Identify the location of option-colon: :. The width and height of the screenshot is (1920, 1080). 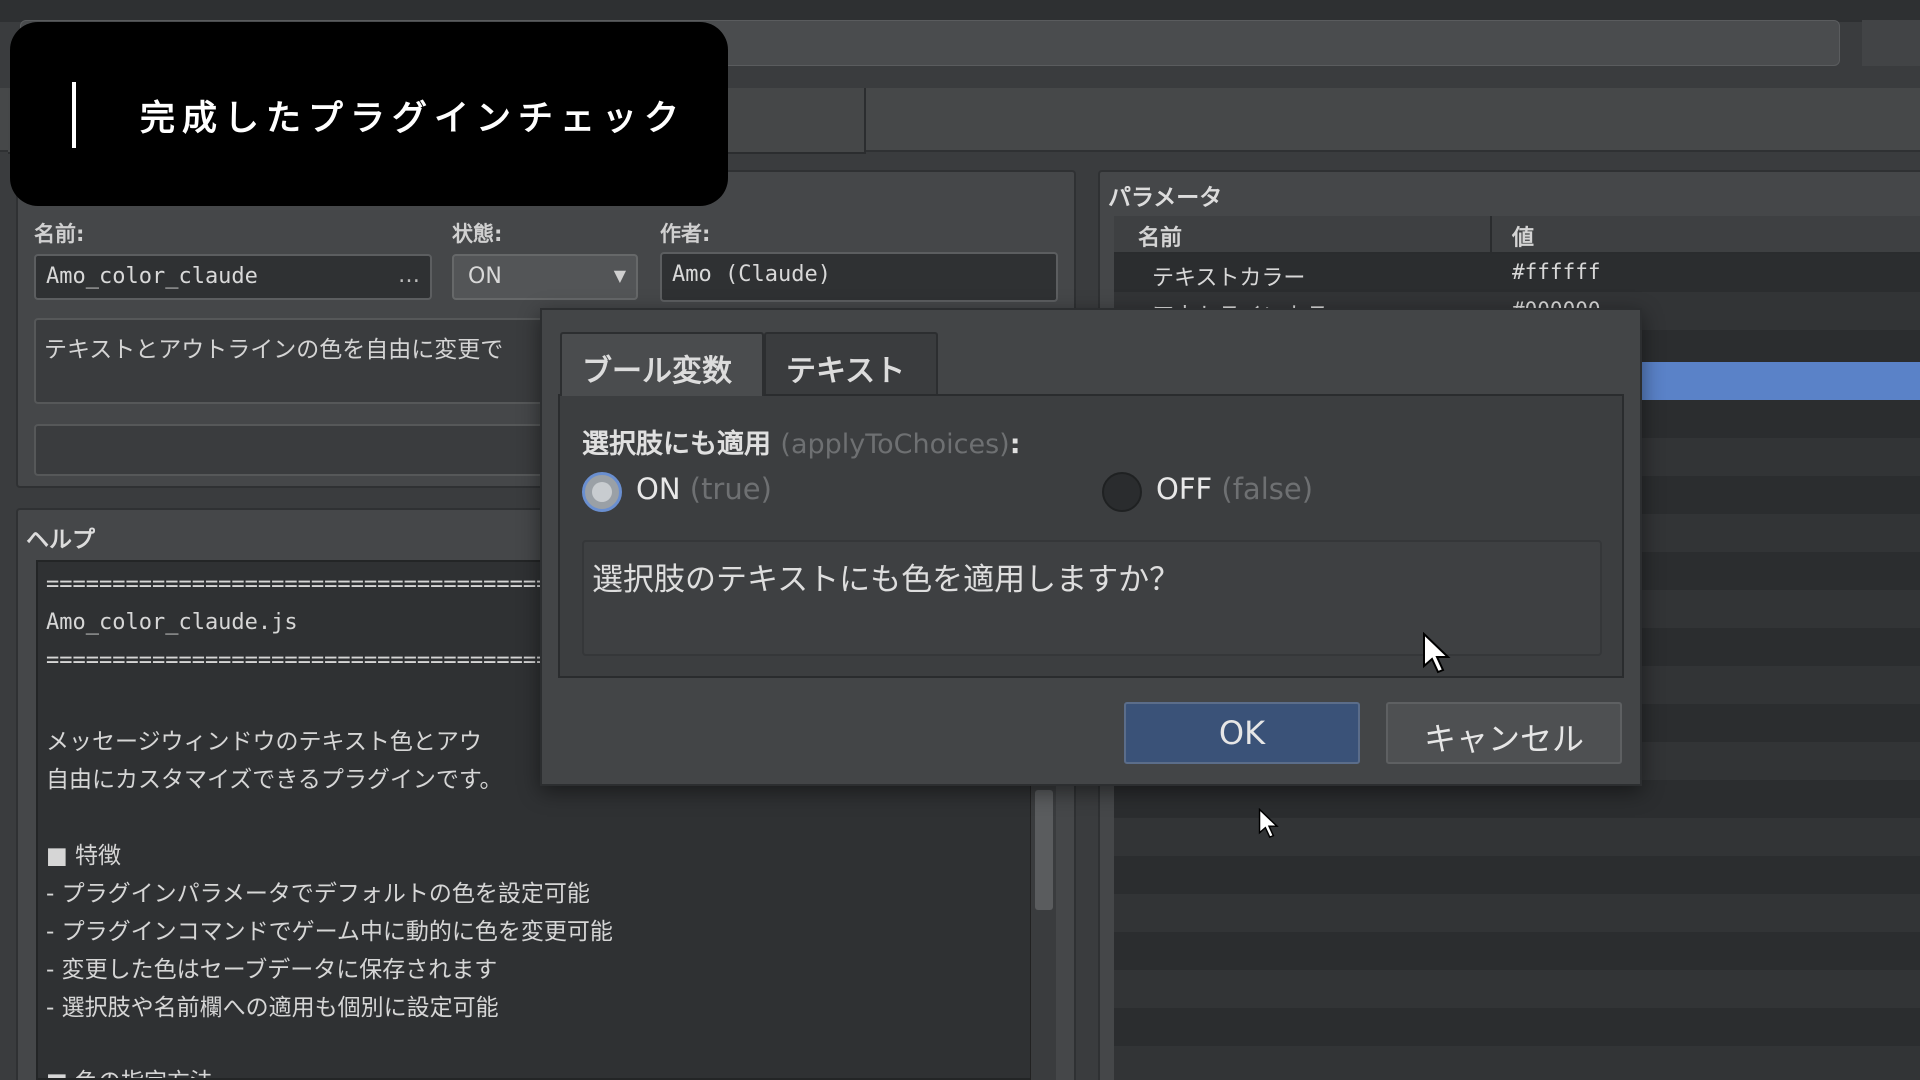
(1015, 444).